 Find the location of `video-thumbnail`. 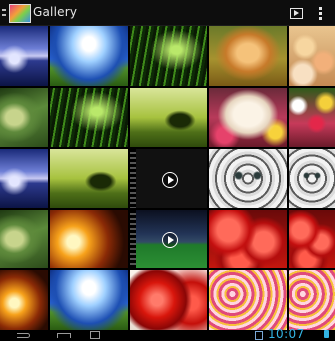

video-thumbnail is located at coordinates (168, 178).